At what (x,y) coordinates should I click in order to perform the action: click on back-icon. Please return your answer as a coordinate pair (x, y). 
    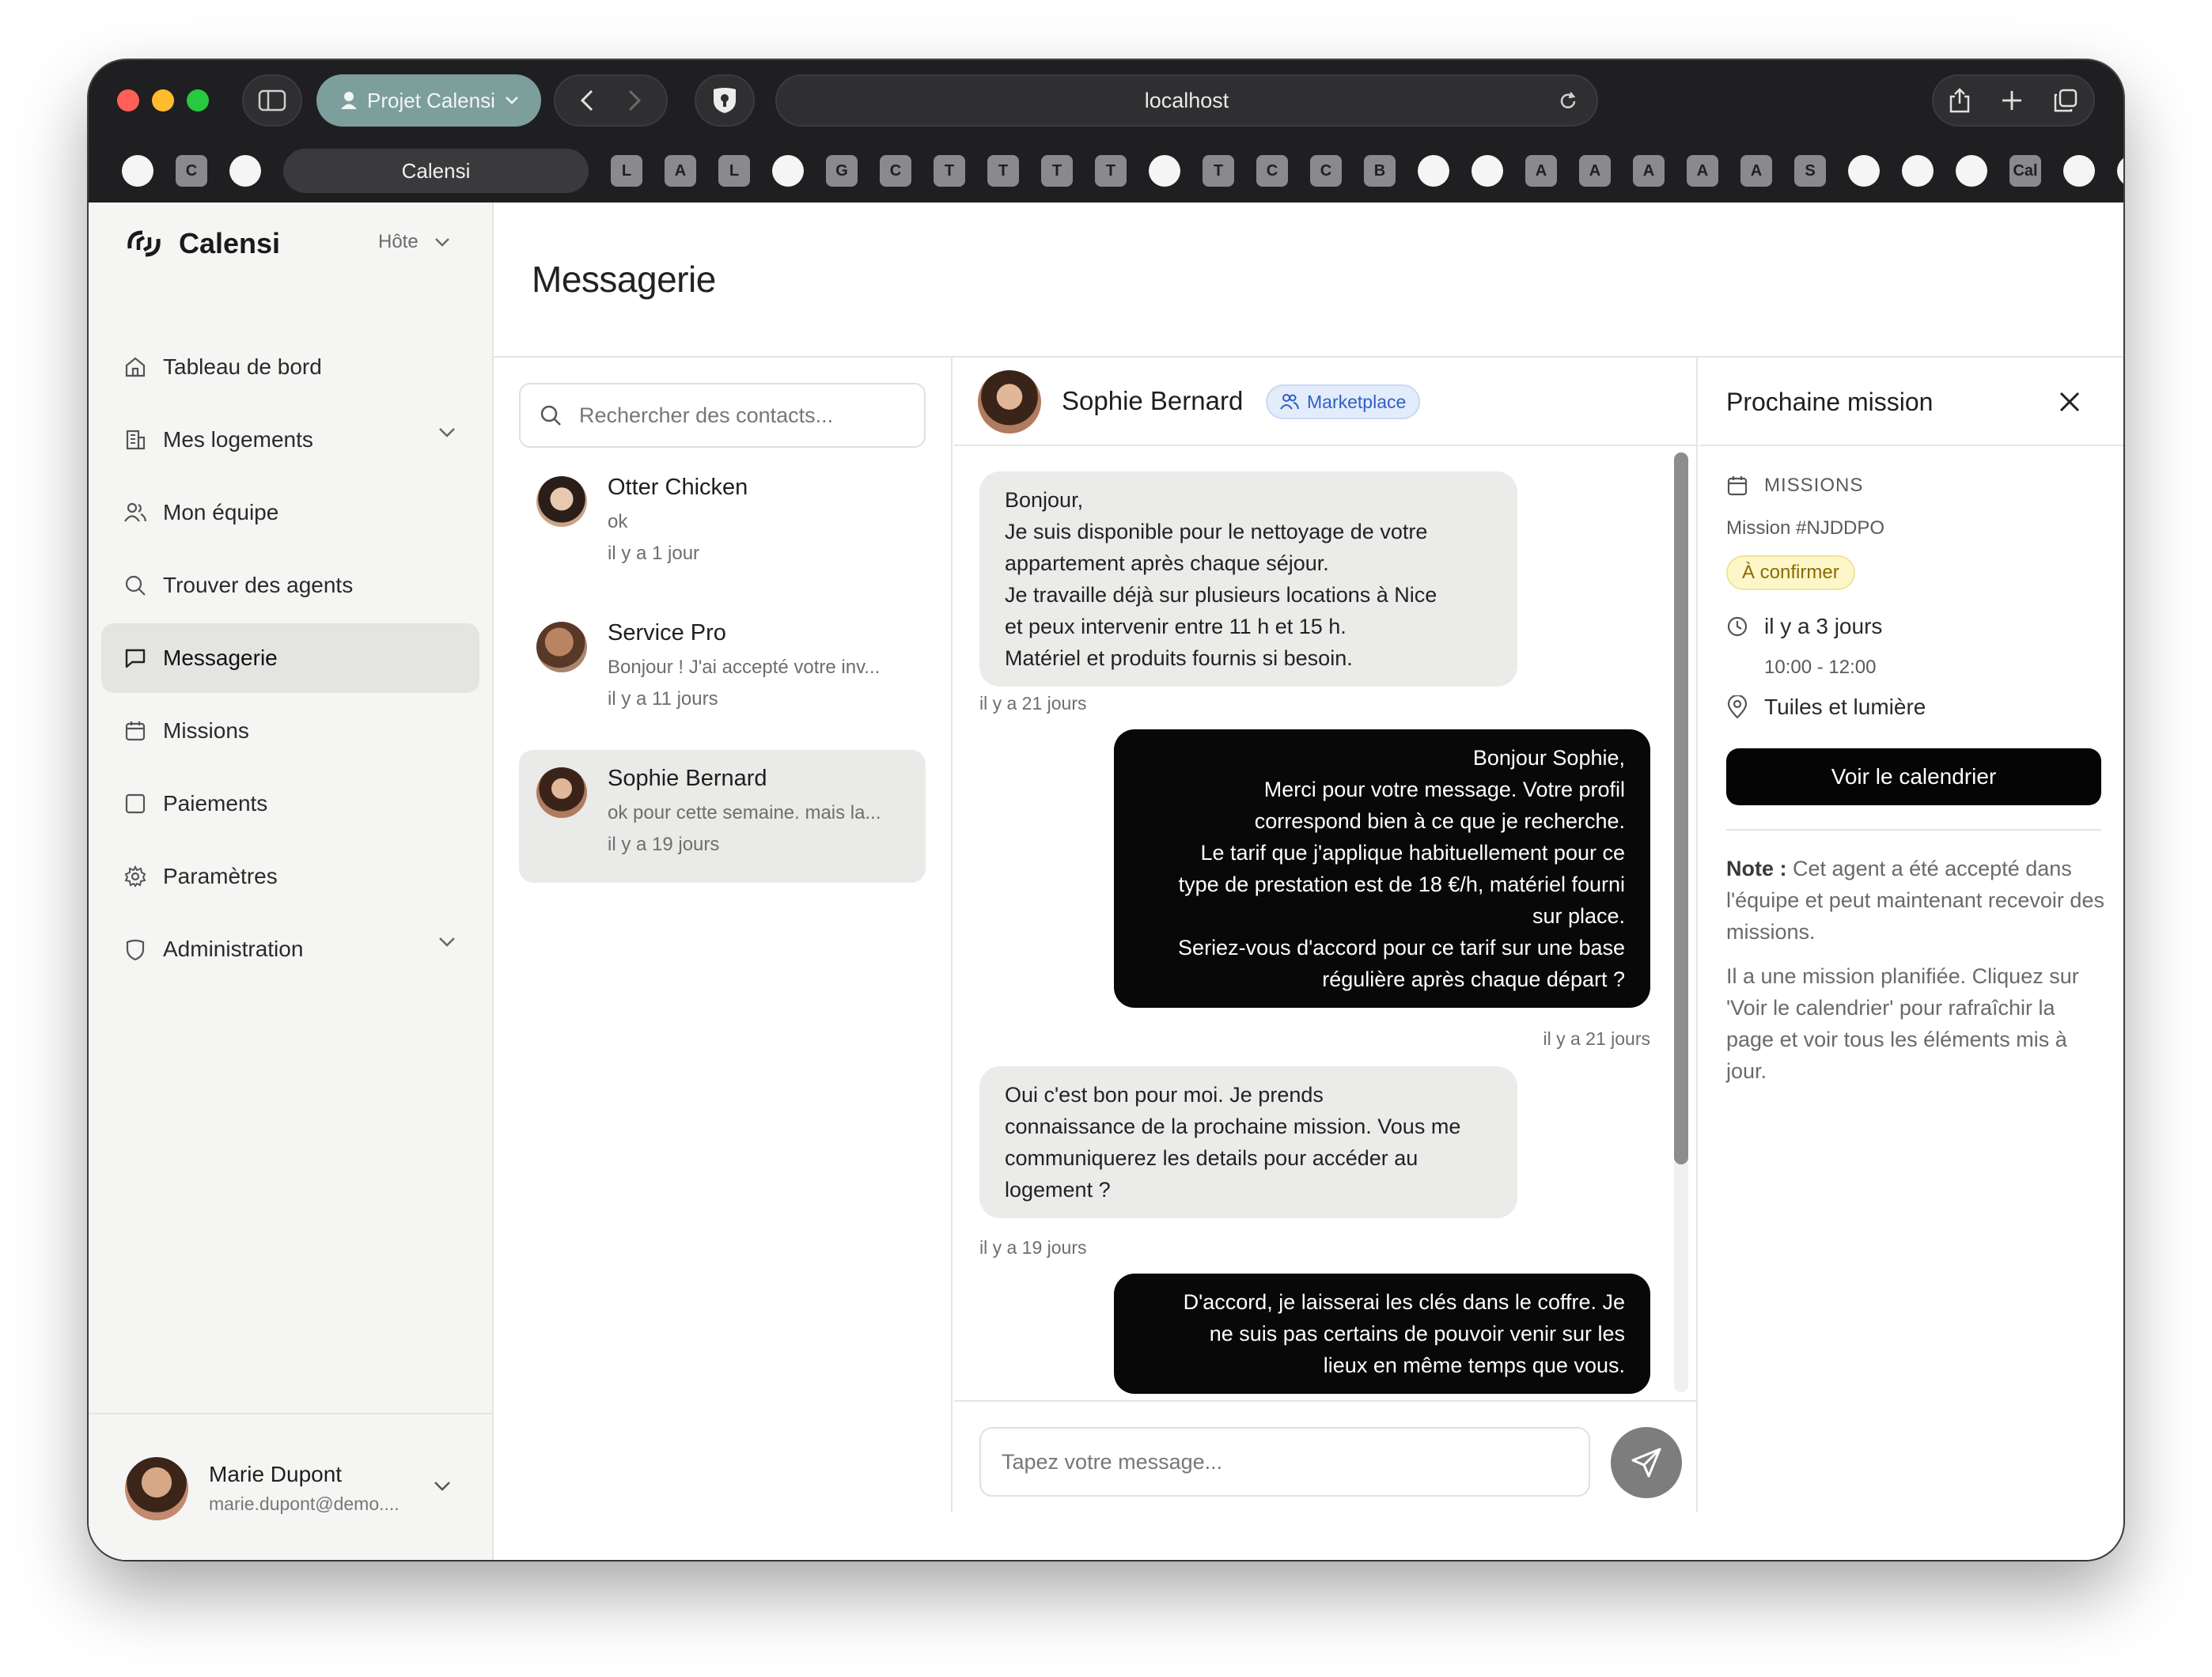
    Looking at the image, I should click on (587, 100).